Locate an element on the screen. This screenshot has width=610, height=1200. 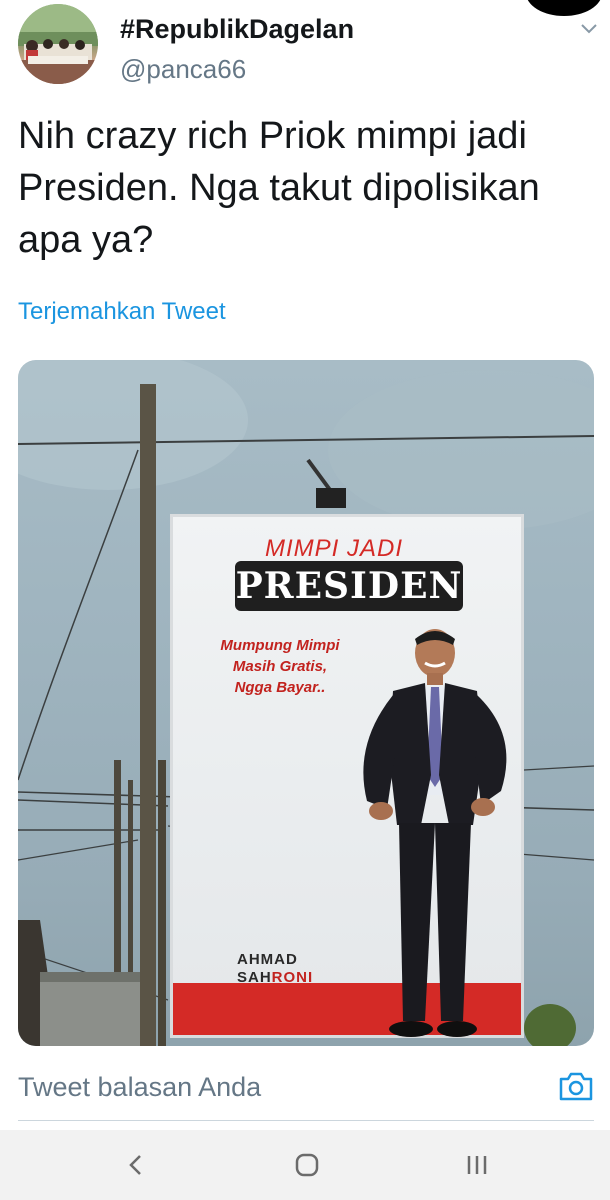
chevron-down-icon is located at coordinates (589, 29).